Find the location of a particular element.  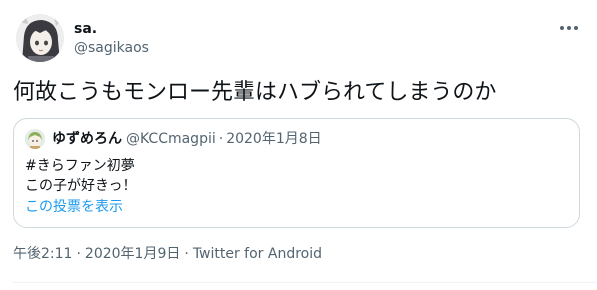

author-display-name: sa. is located at coordinates (85, 29).